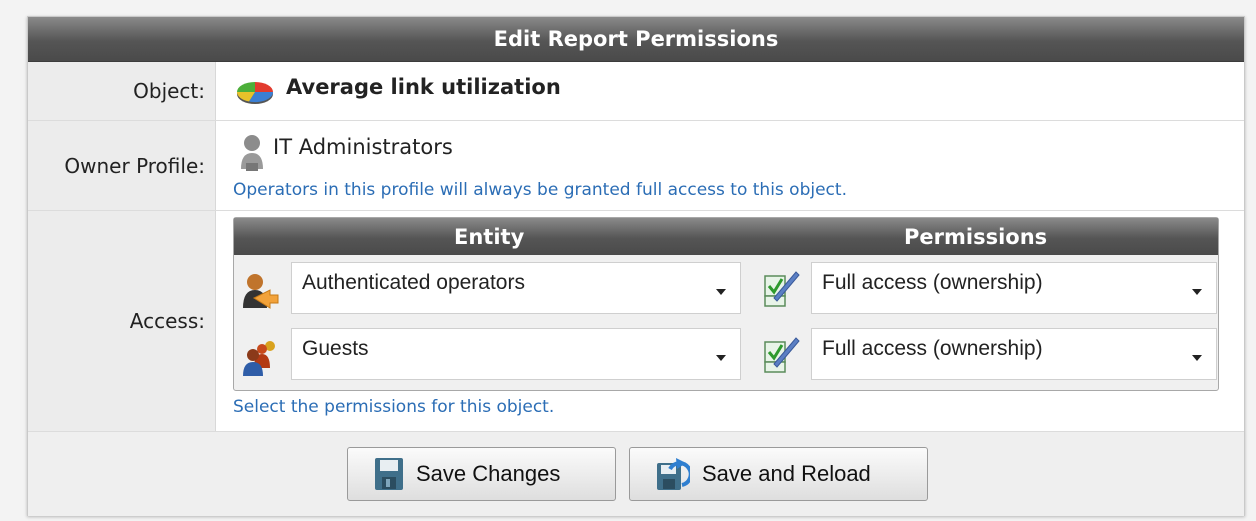 This screenshot has height=521, width=1256. I want to click on guests-group-icon, so click(259, 358).